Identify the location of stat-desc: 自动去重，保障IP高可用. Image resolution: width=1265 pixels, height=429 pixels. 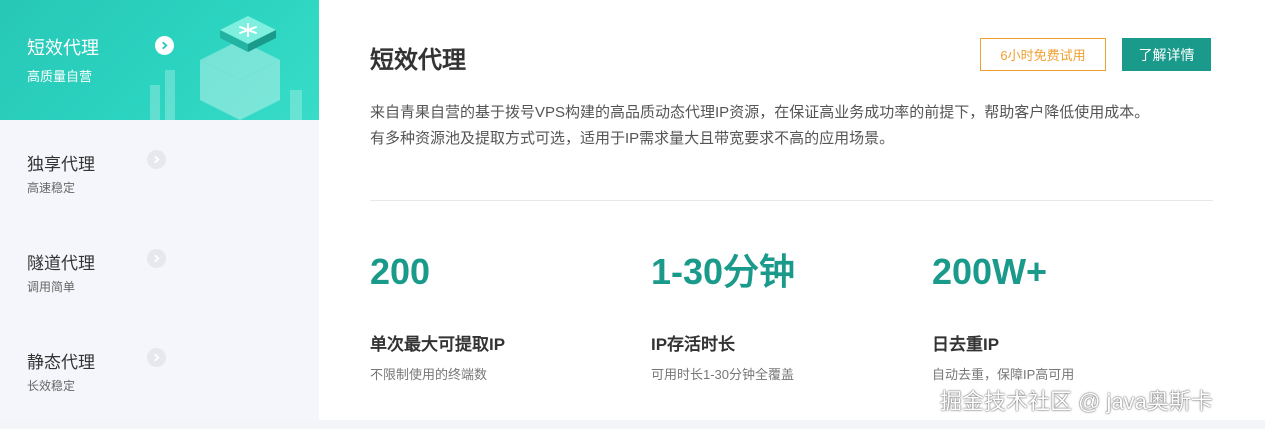
(1003, 374).